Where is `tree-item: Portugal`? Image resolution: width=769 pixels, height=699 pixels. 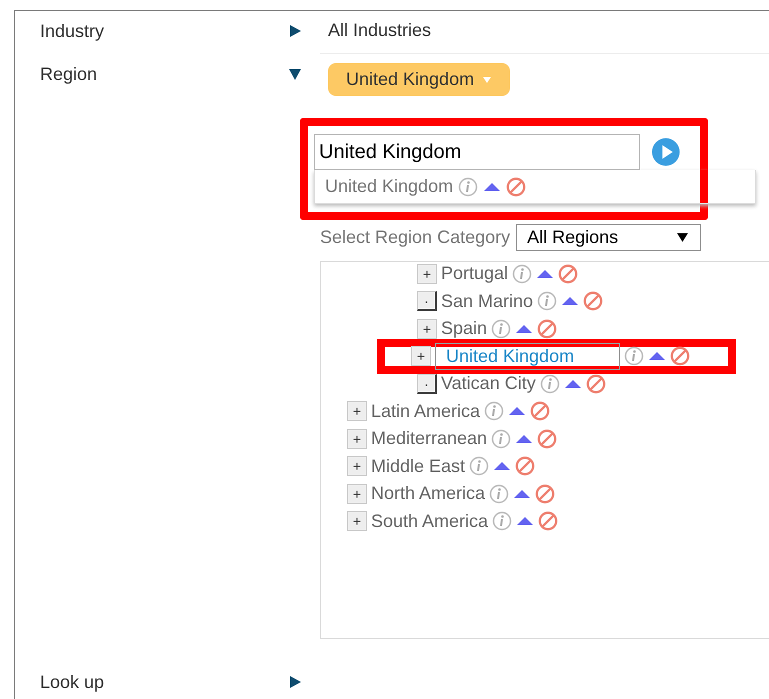 tree-item: Portugal is located at coordinates (474, 273).